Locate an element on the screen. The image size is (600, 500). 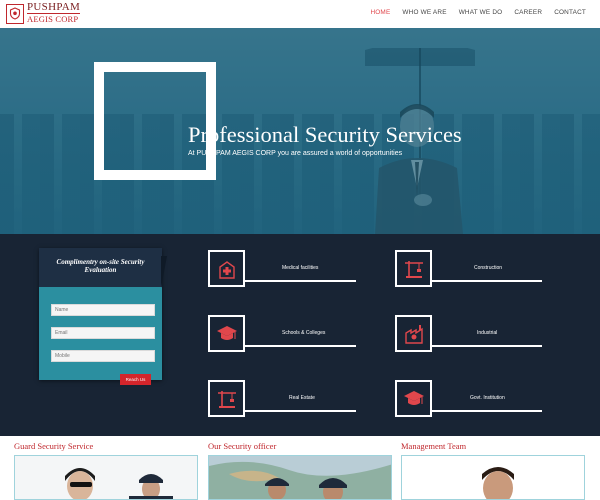
column-title-management: Management Team is located at coordinates (434, 446).